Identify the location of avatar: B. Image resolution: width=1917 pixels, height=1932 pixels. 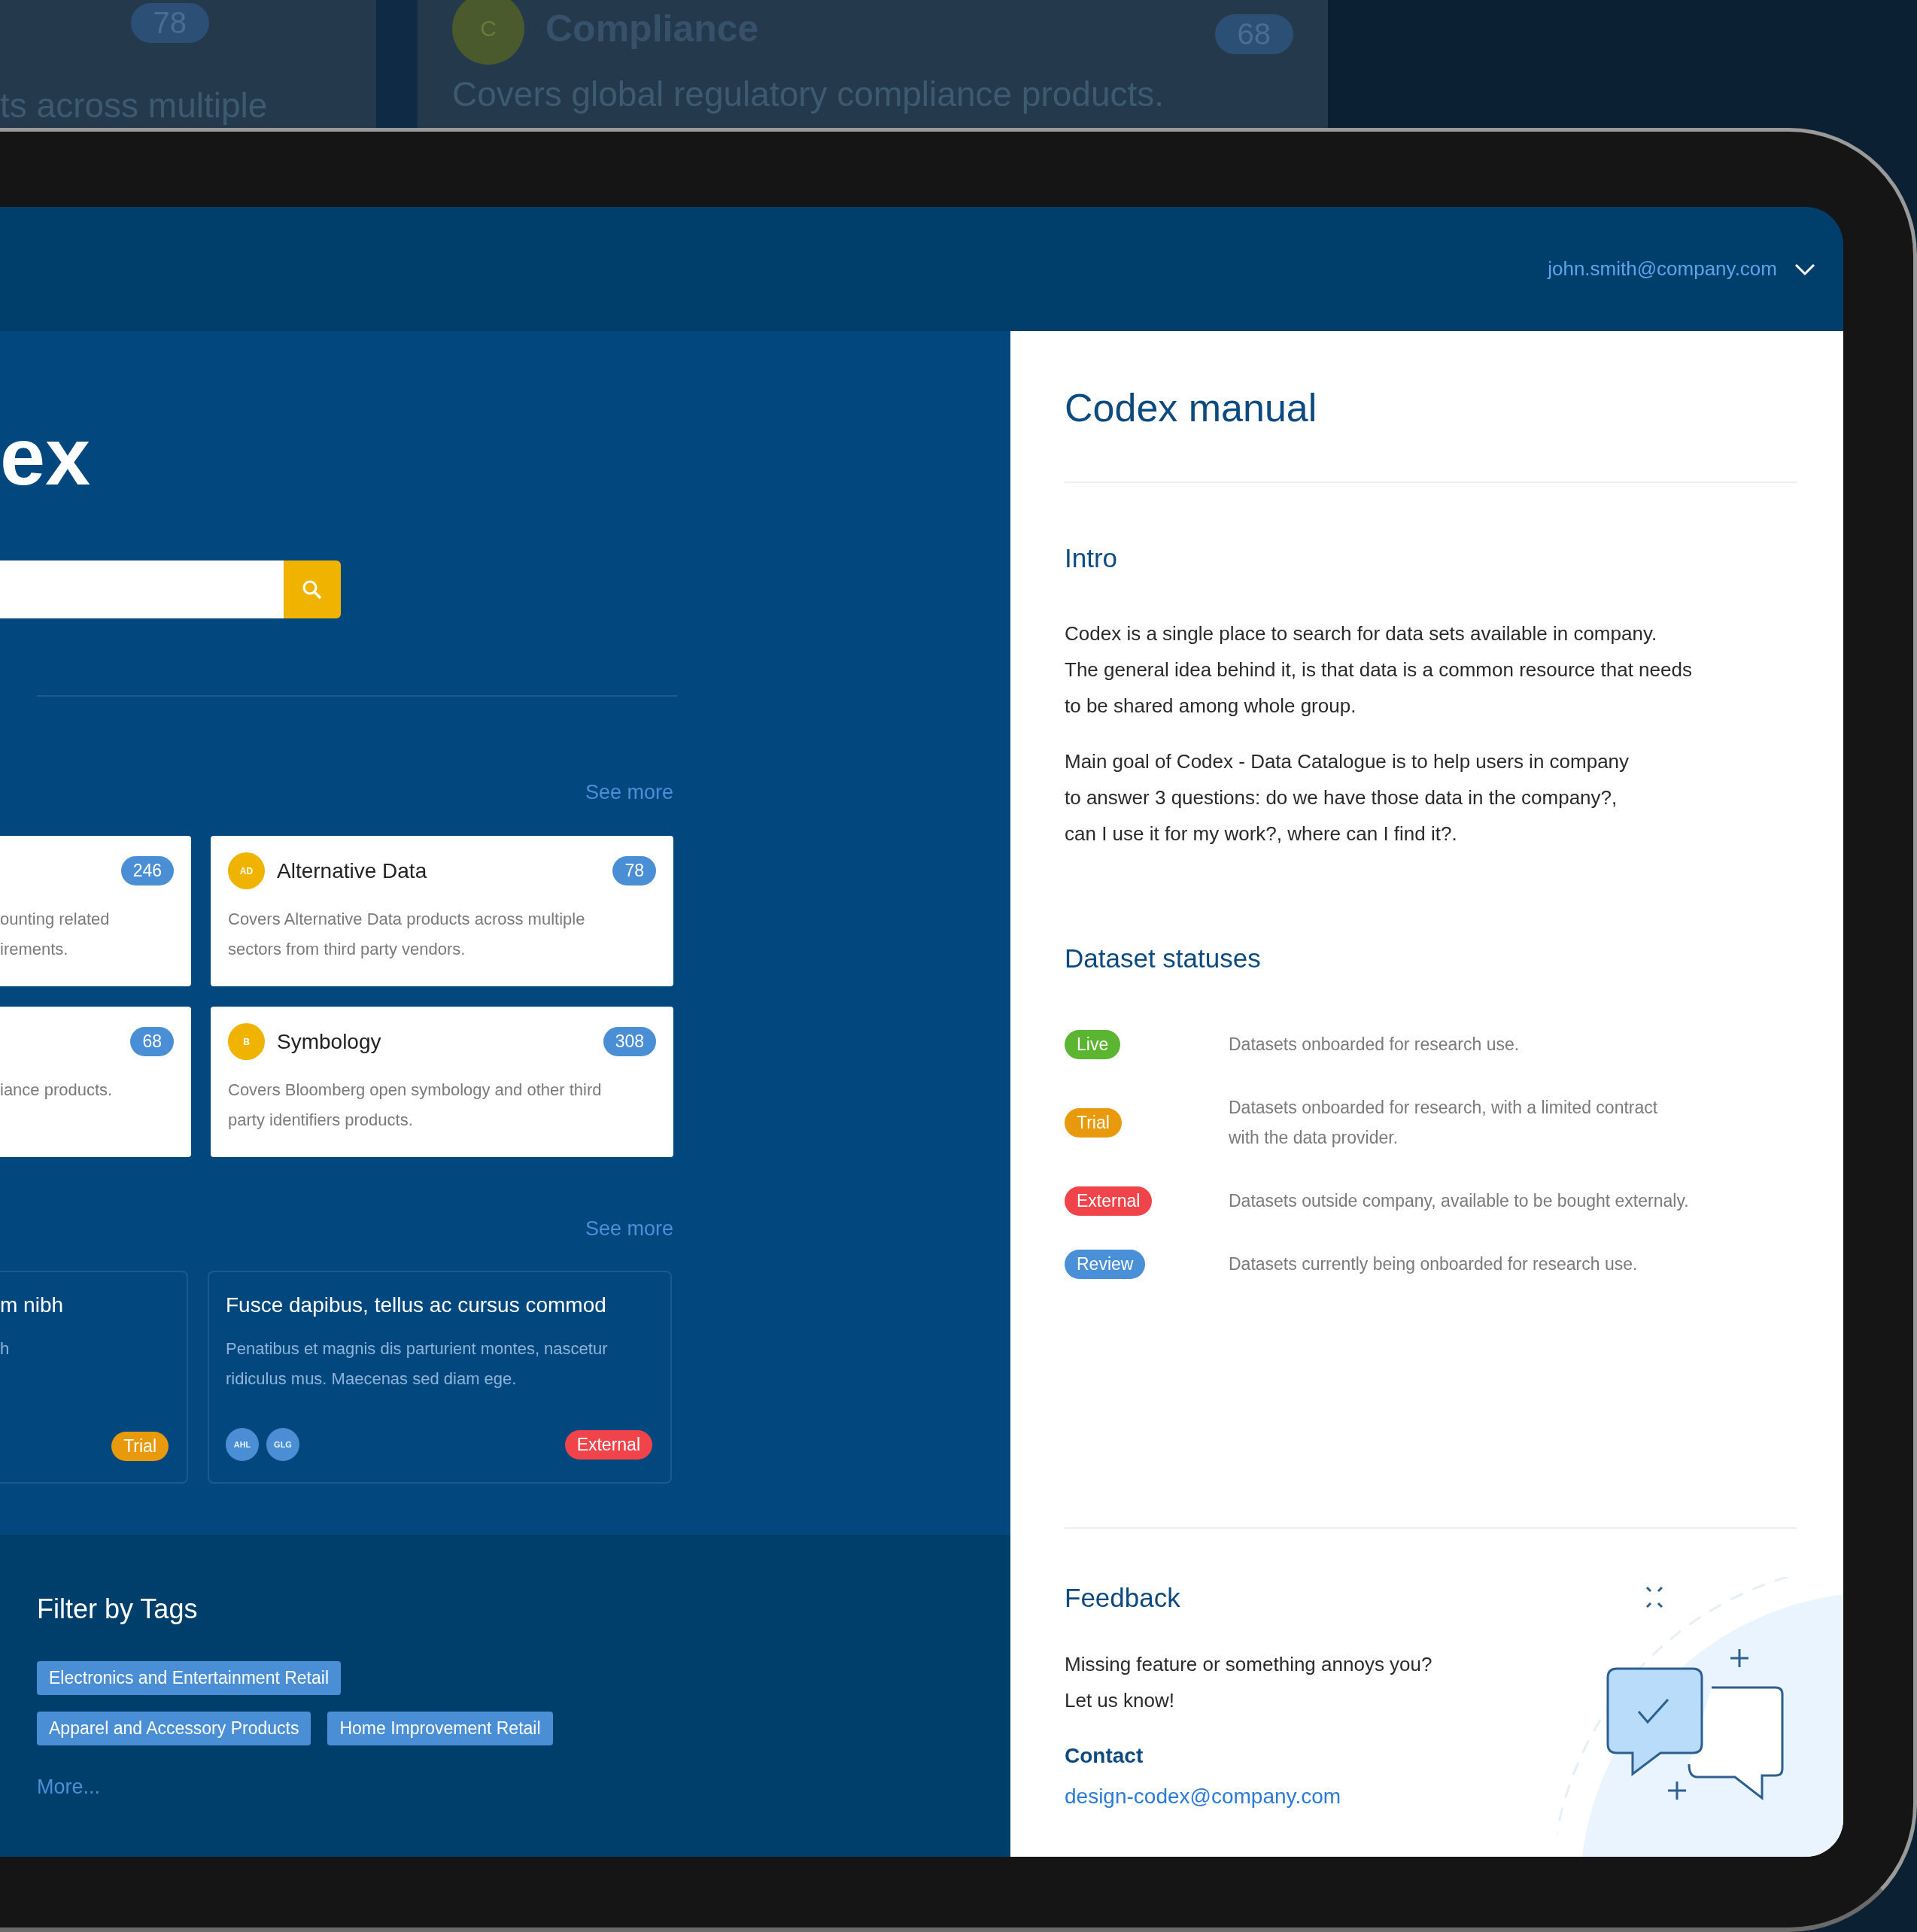
(246, 1042).